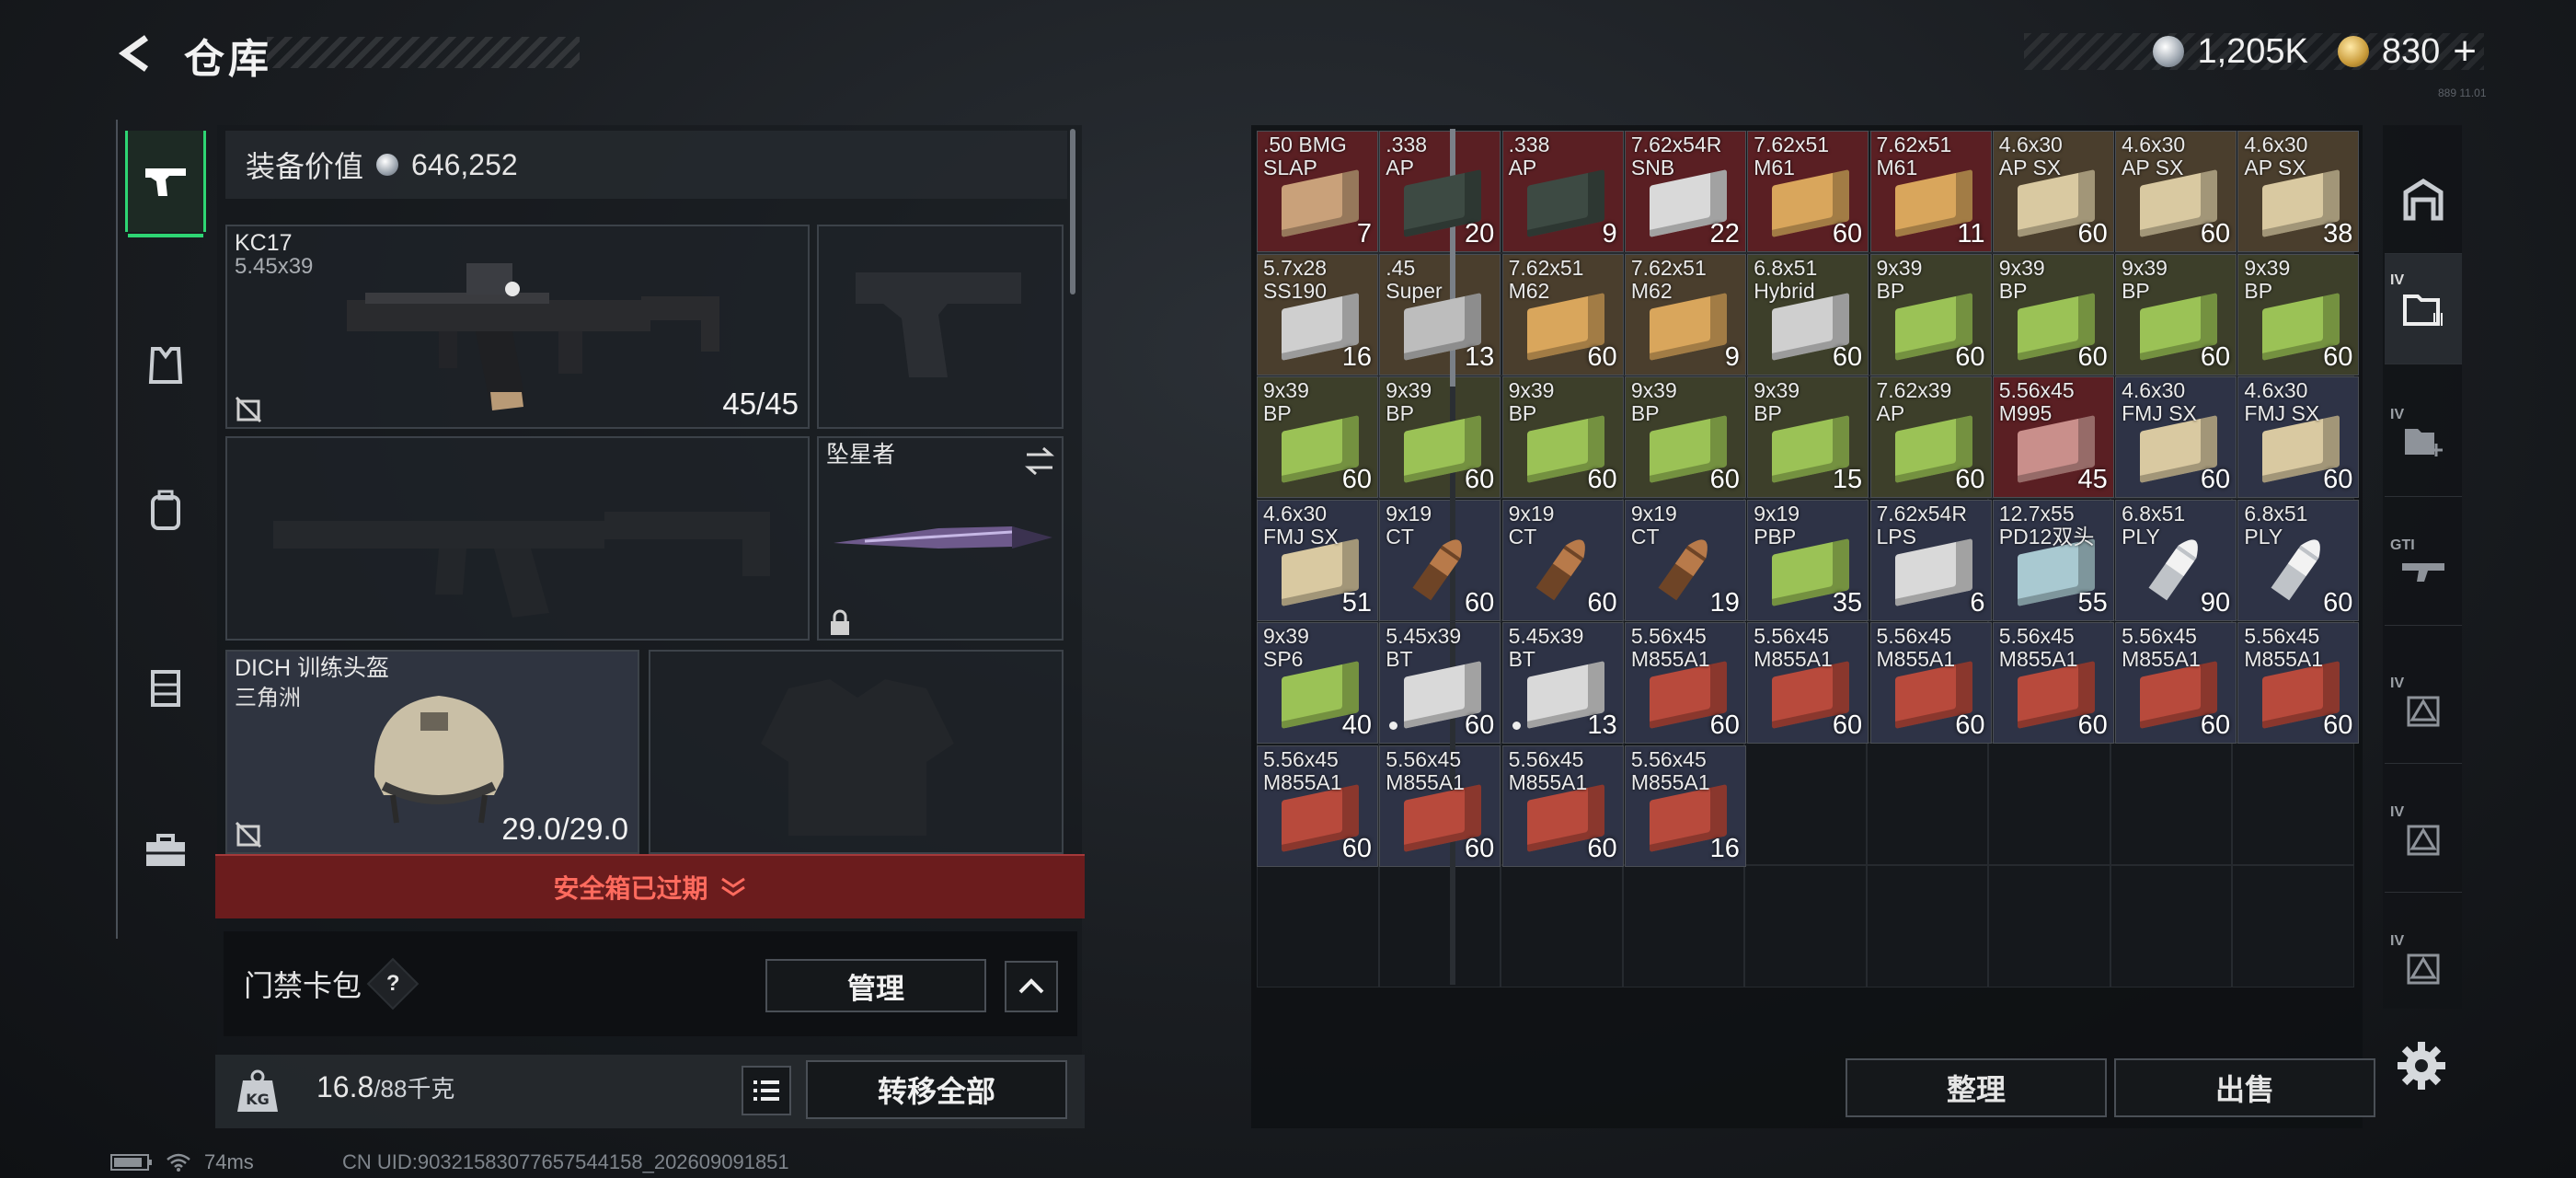 The image size is (2576, 1178). What do you see at coordinates (136, 53) in the screenshot?
I see `back-button` at bounding box center [136, 53].